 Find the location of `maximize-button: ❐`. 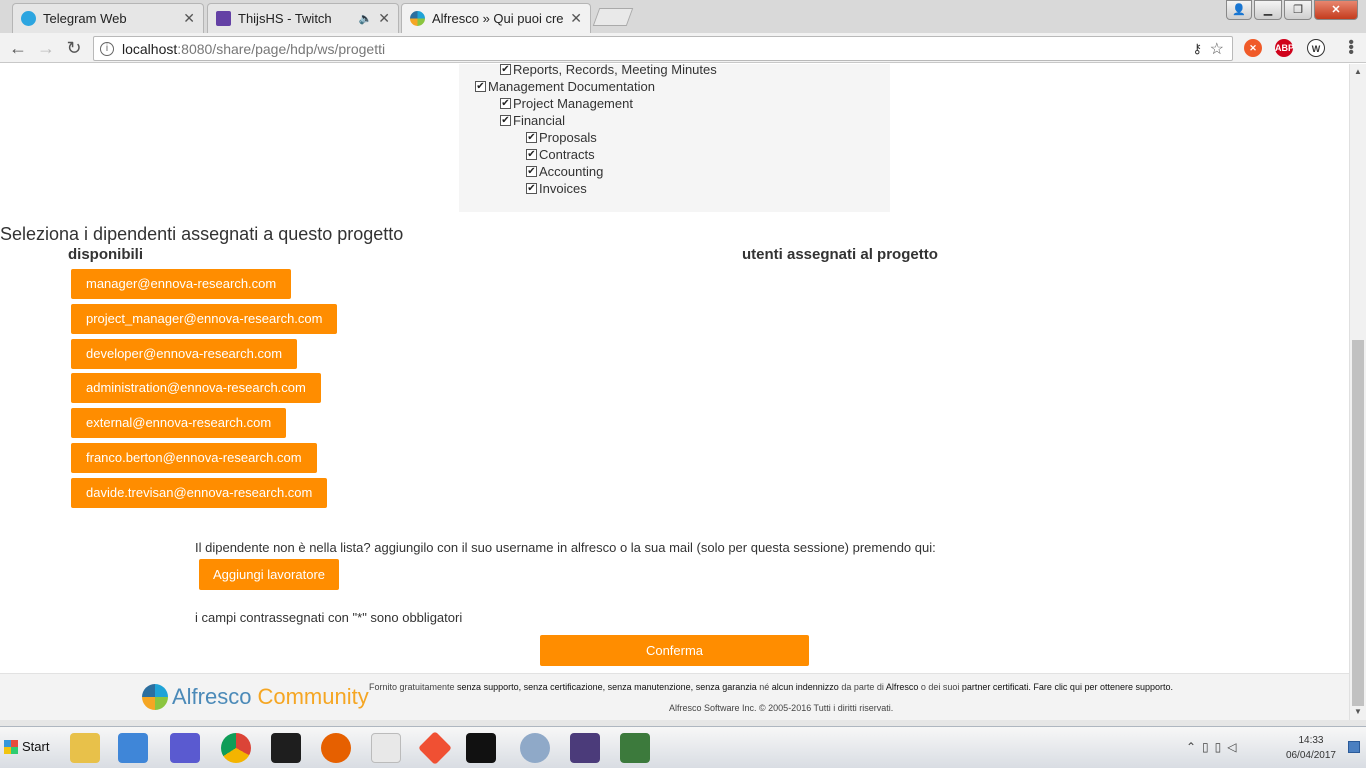

maximize-button: ❐ is located at coordinates (1298, 10).